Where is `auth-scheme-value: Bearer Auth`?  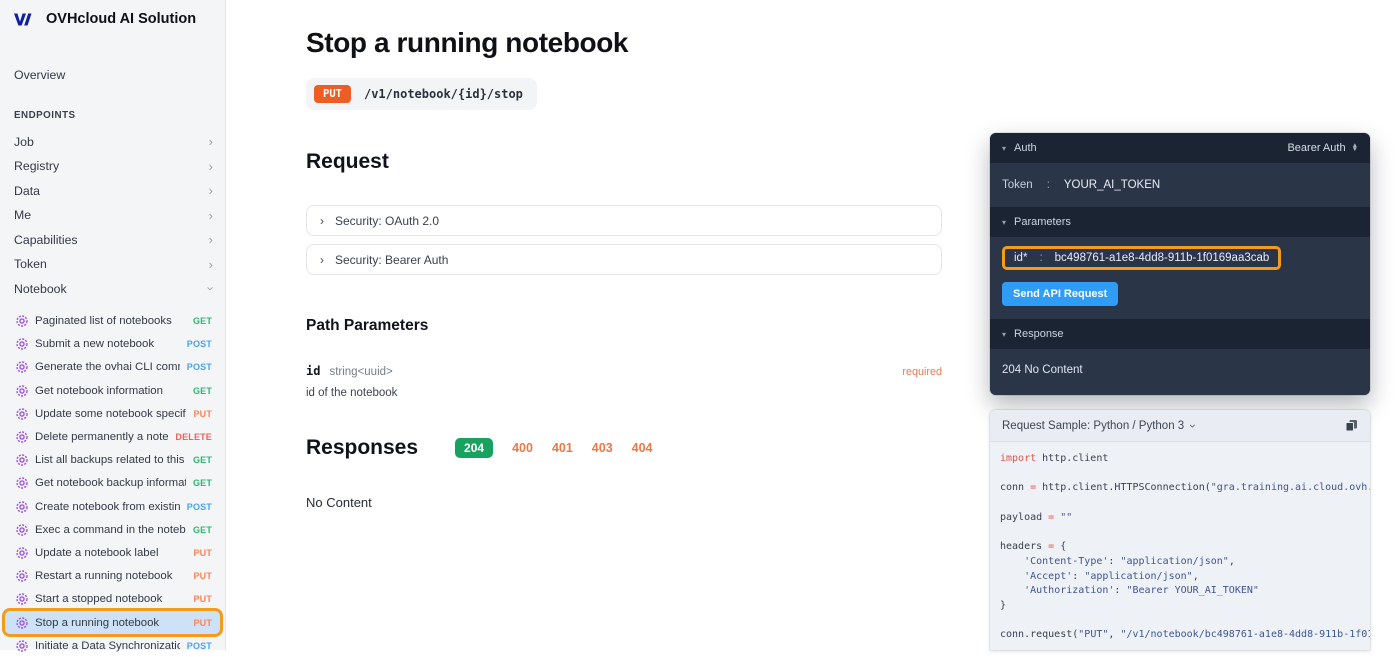 auth-scheme-value: Bearer Auth is located at coordinates (1316, 148).